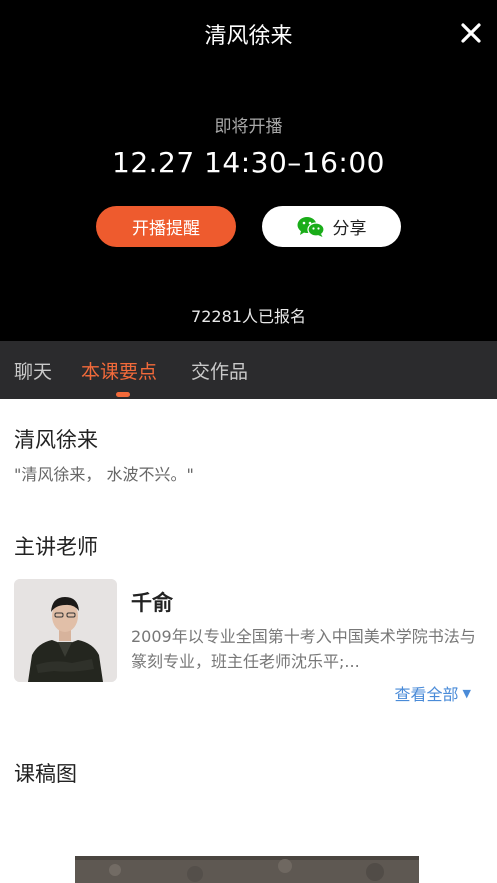 The image size is (497, 883). What do you see at coordinates (219, 370) in the screenshot?
I see `tab-submit-work: 交作品` at bounding box center [219, 370].